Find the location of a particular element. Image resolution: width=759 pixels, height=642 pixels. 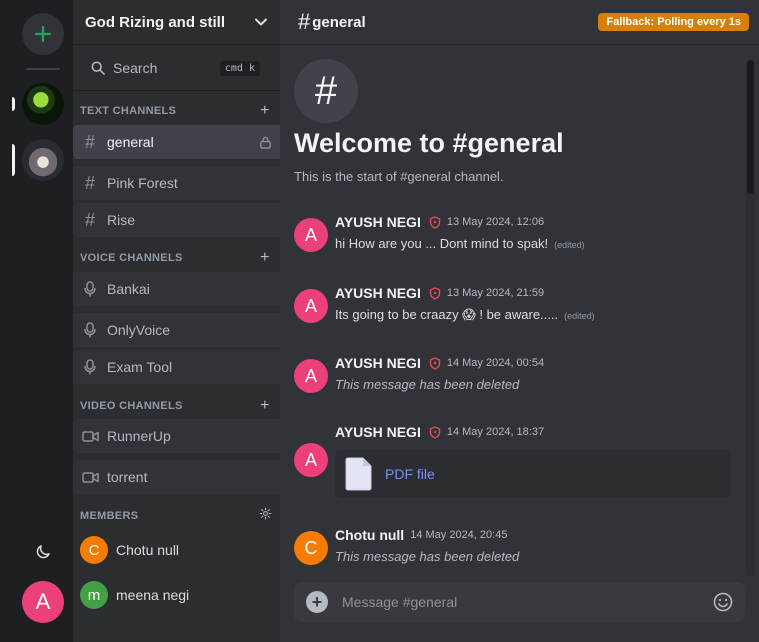

channel-rise: # Rise is located at coordinates (176, 220).